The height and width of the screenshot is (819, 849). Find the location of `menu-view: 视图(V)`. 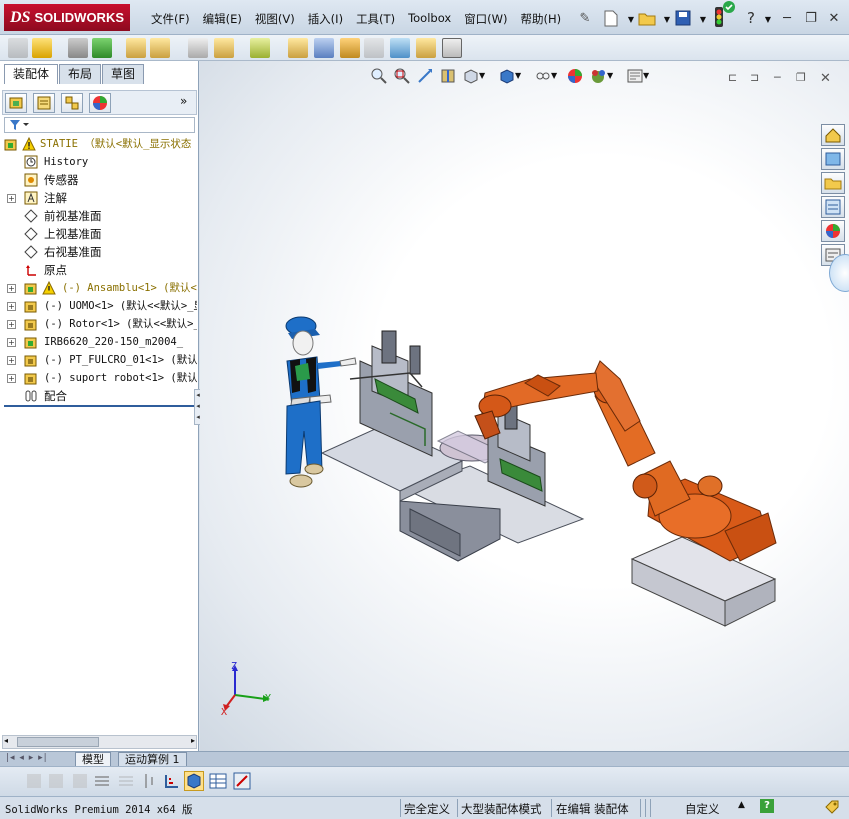

menu-view: 视图(V) is located at coordinates (275, 19).